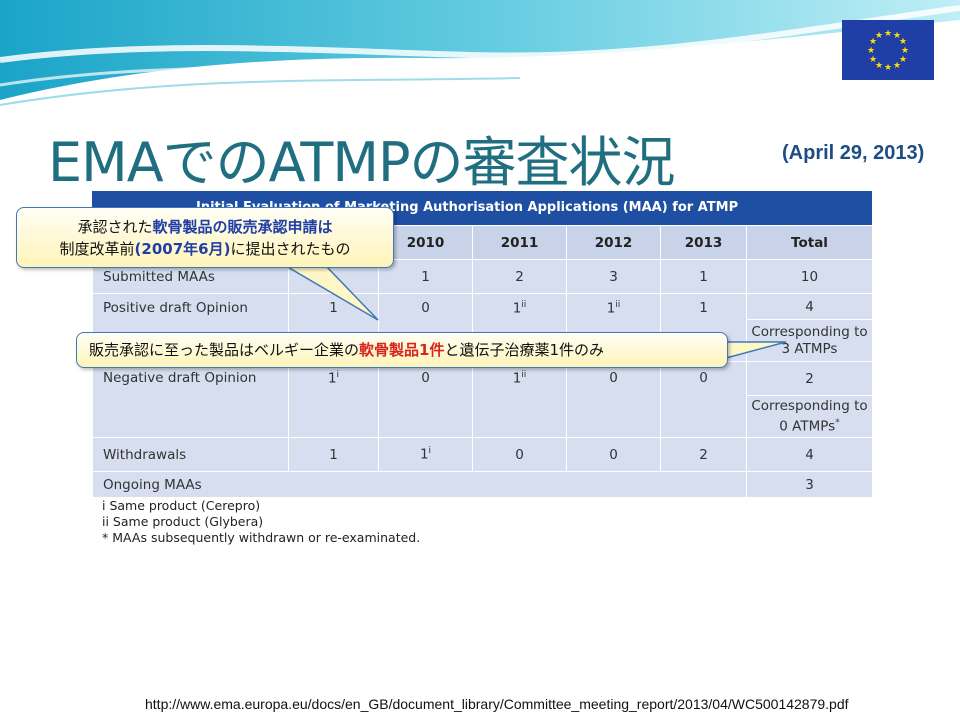  Describe the element at coordinates (242, 227) in the screenshot. I see `callout-highlight: 軟骨製品の販売承認申請は` at that location.